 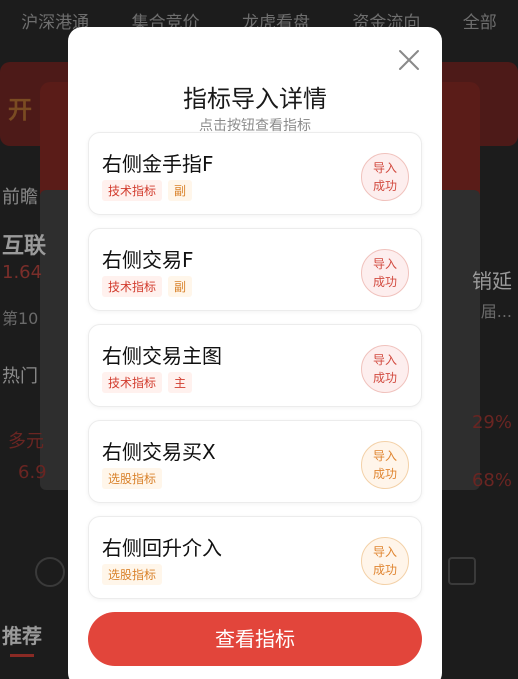 I want to click on indicator-name: 右侧金手指F, so click(x=158, y=164).